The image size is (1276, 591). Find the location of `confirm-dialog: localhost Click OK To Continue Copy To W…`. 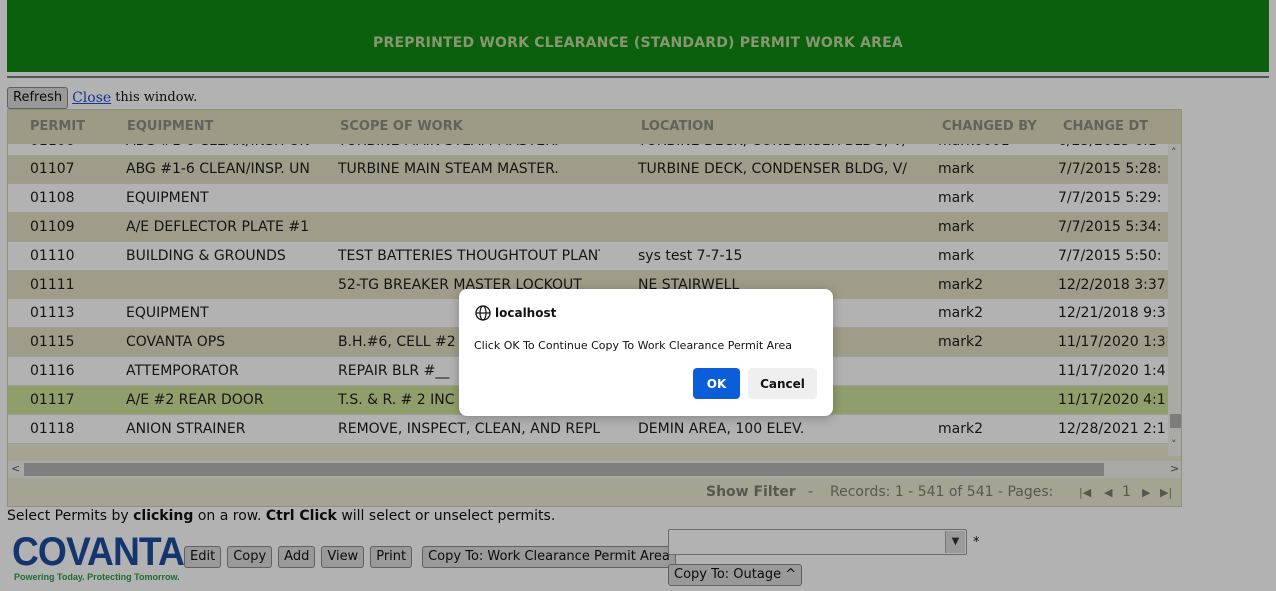

confirm-dialog: localhost Click OK To Continue Copy To W… is located at coordinates (646, 352).